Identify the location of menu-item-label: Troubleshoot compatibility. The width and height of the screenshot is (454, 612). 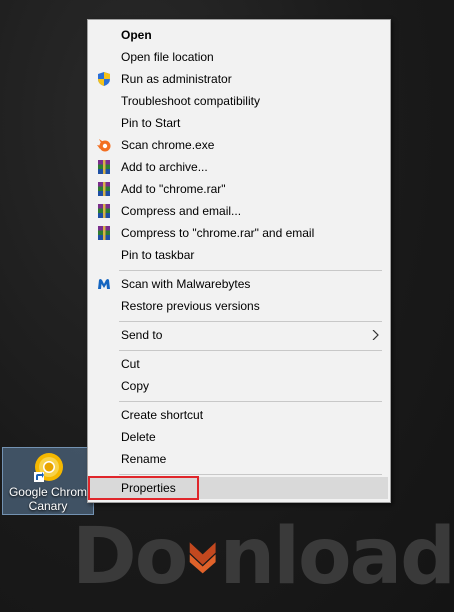
(190, 101).